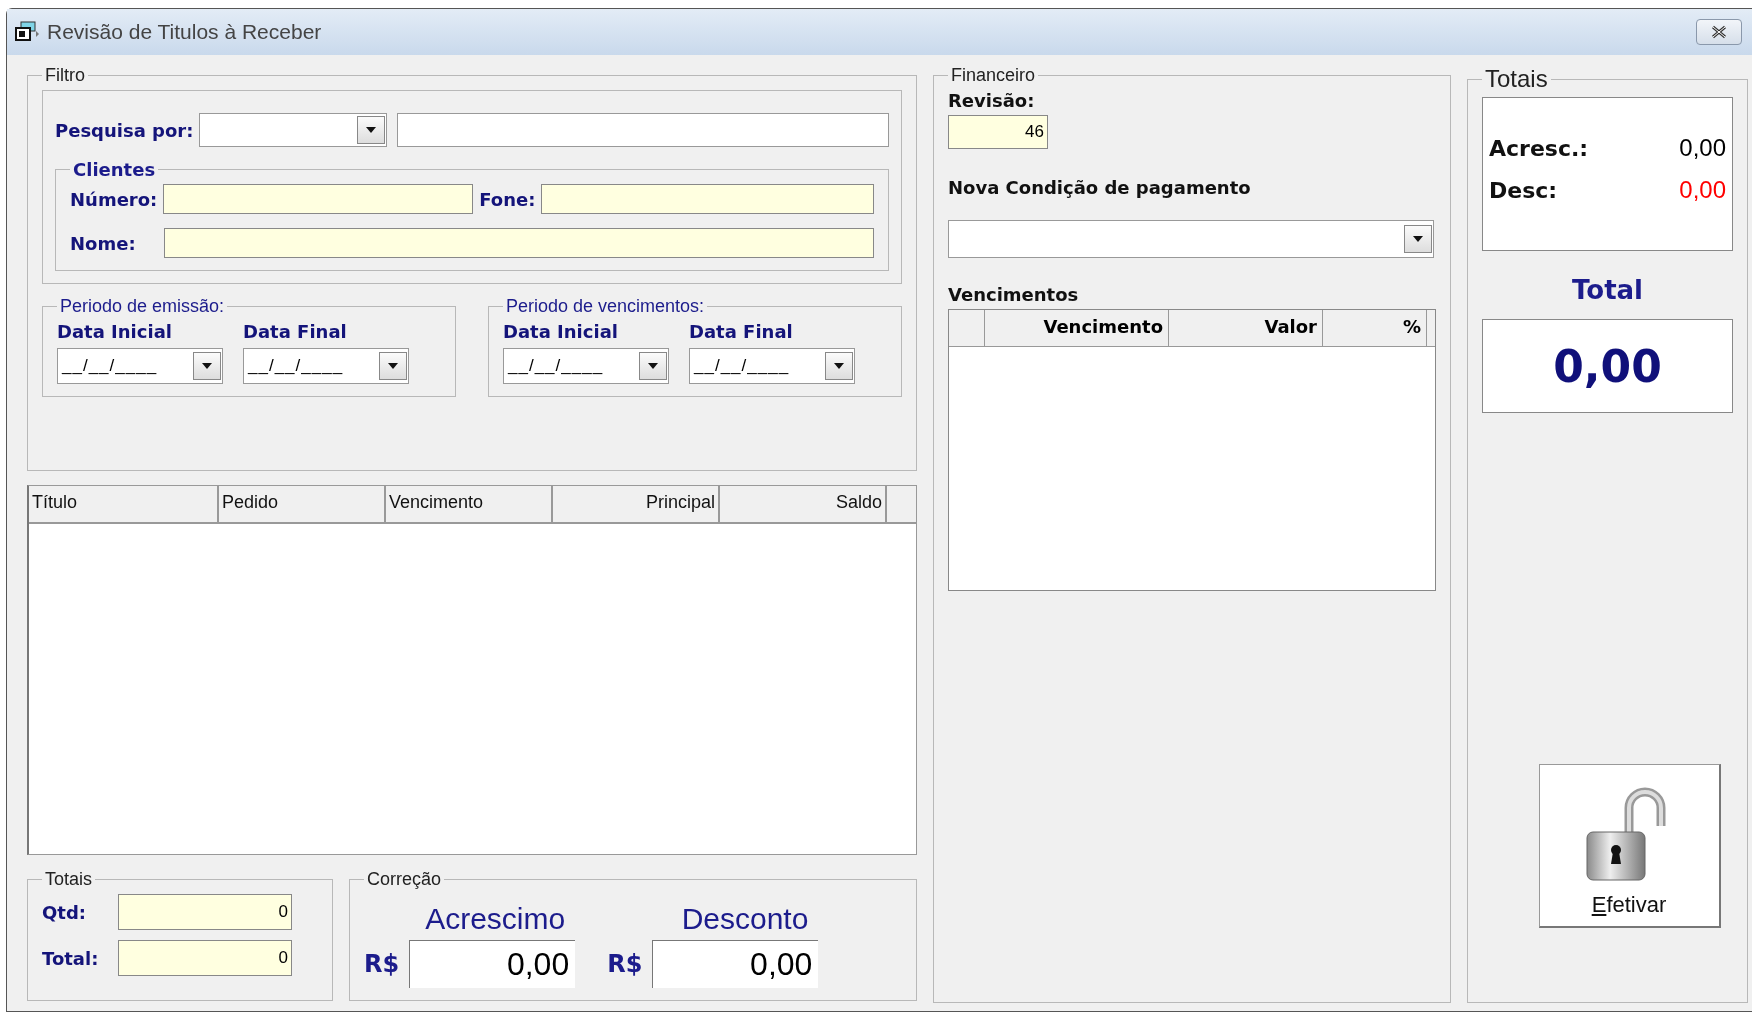 Image resolution: width=1752 pixels, height=1018 pixels. I want to click on close-button, so click(1719, 32).